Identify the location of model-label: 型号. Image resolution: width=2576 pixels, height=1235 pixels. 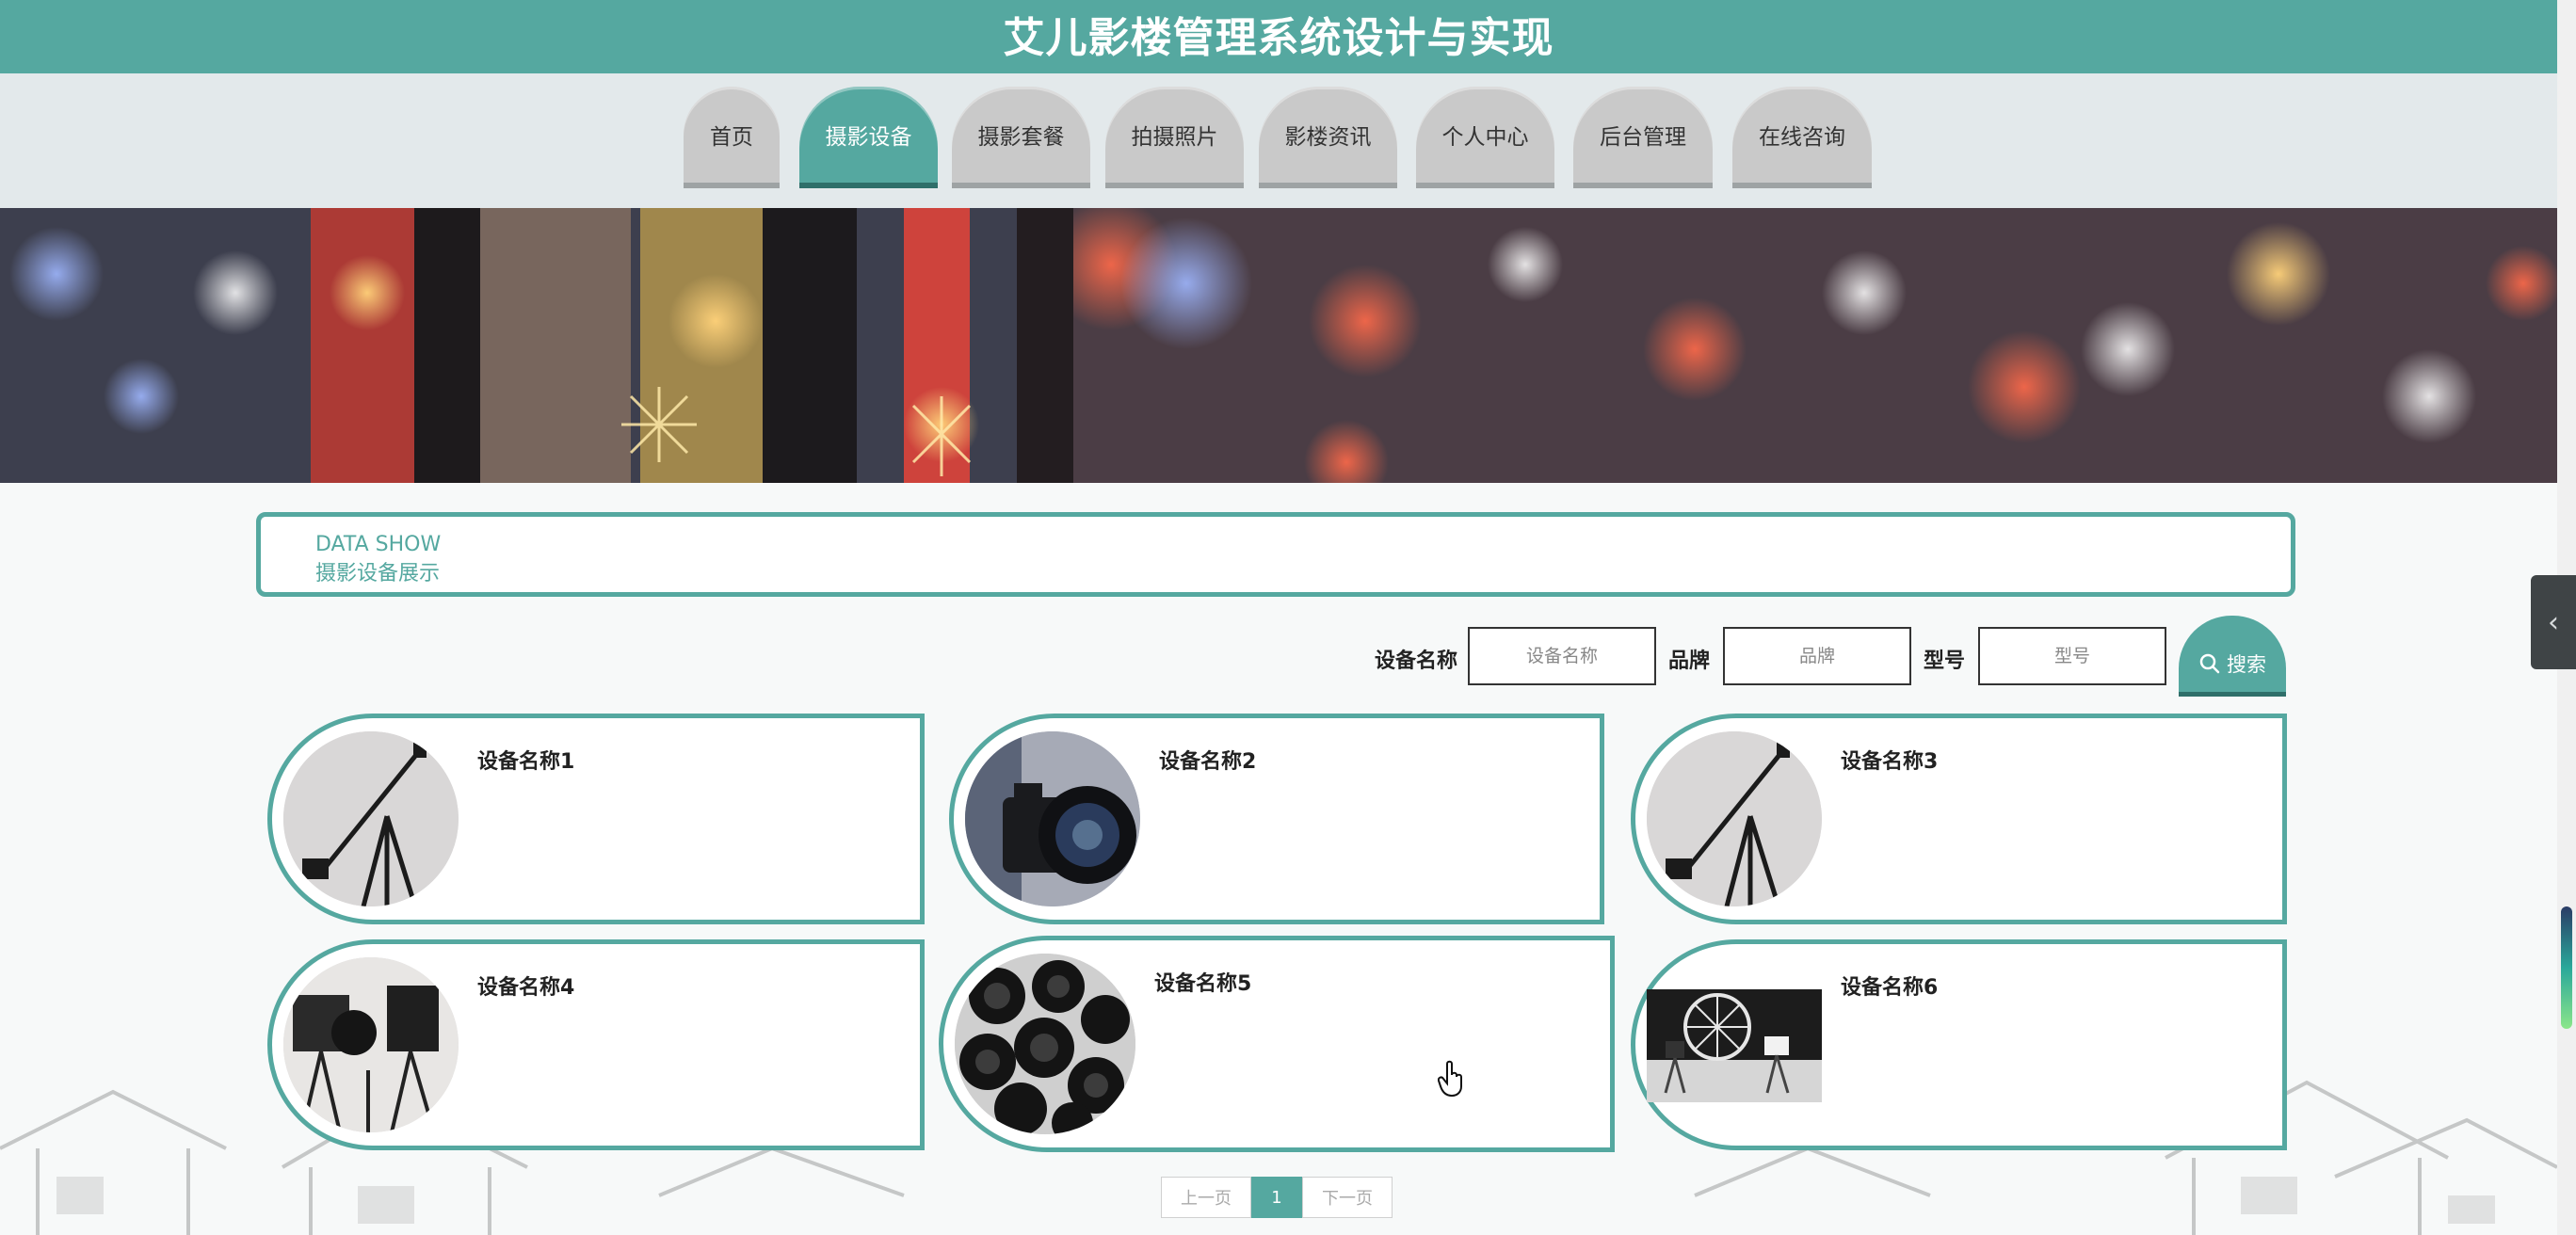
(1945, 661).